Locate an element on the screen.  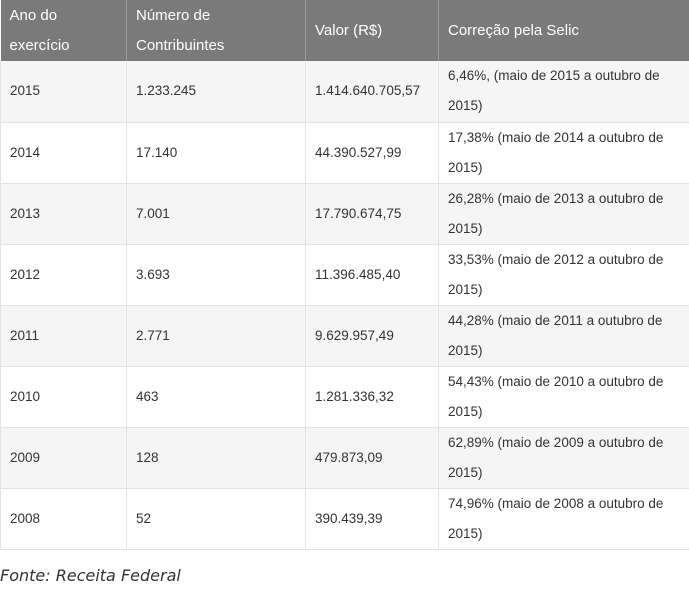
cell-selic-correction: 33,53% (maio de 2012 a outubro de 2015) is located at coordinates (563, 275).